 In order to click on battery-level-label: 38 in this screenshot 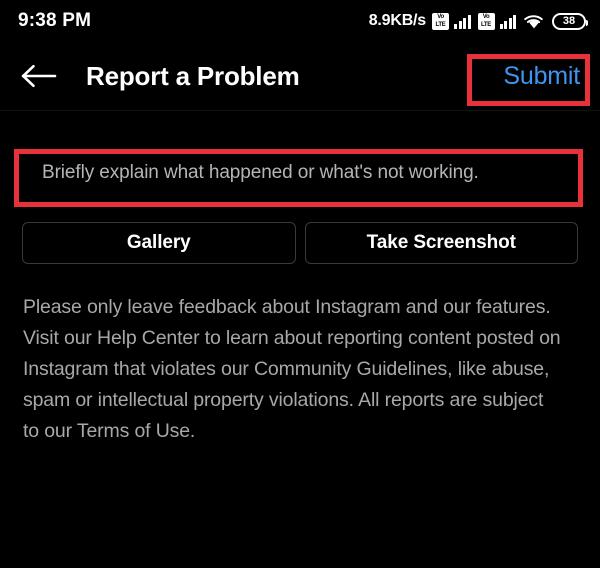, I will do `click(569, 20)`.